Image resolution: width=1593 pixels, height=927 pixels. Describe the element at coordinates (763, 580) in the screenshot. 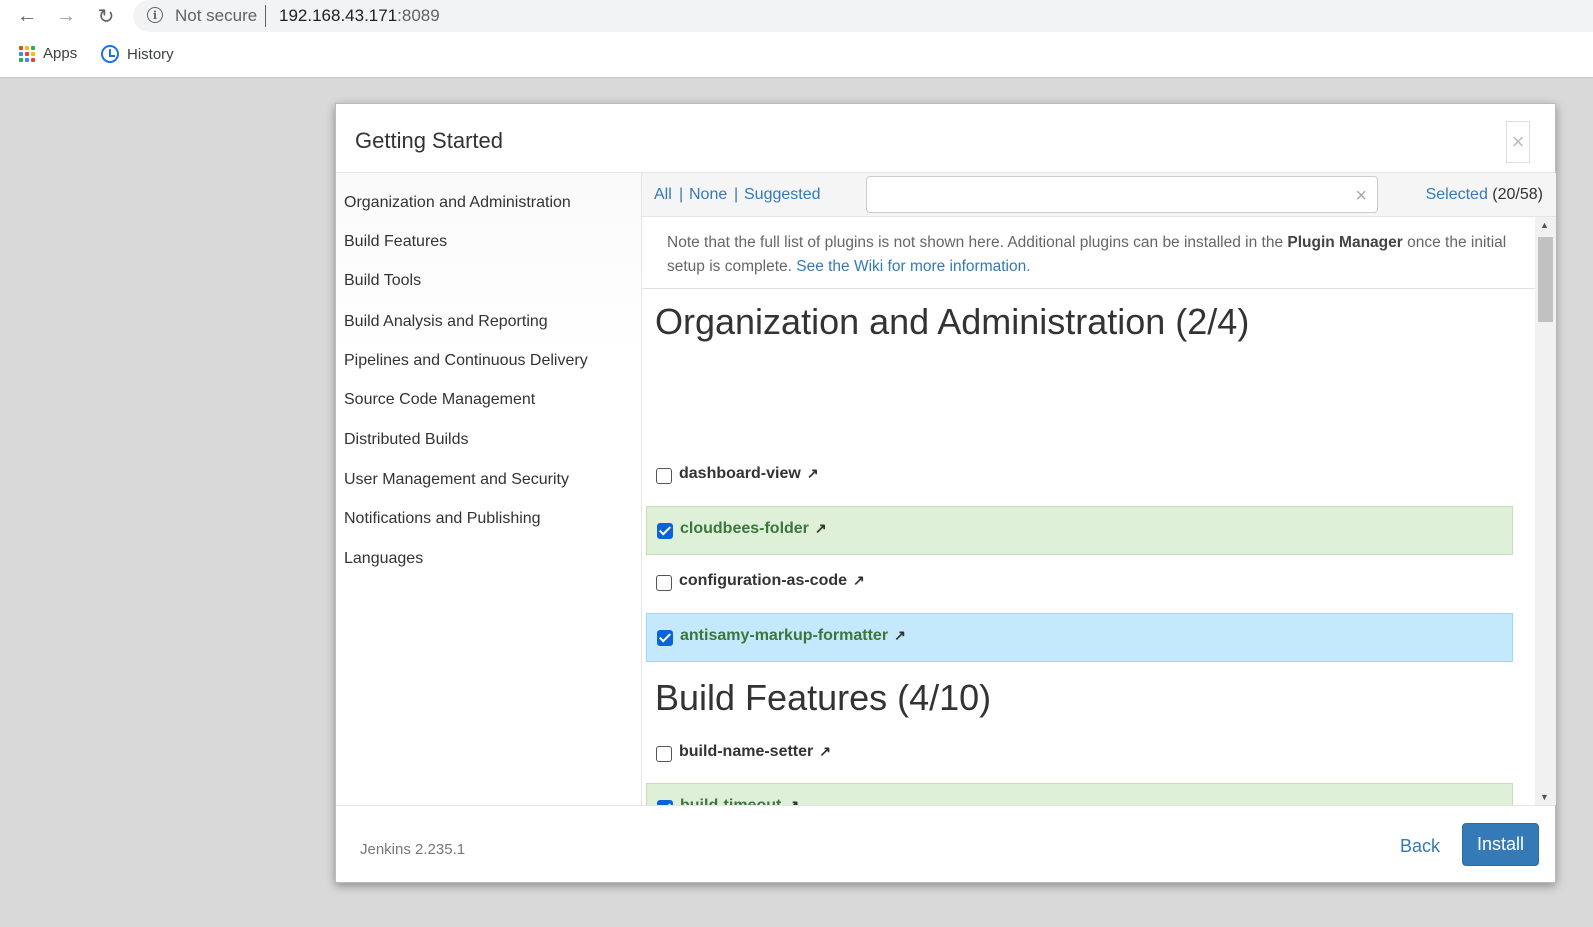

I see `plugin-name: configuration-as-code` at that location.